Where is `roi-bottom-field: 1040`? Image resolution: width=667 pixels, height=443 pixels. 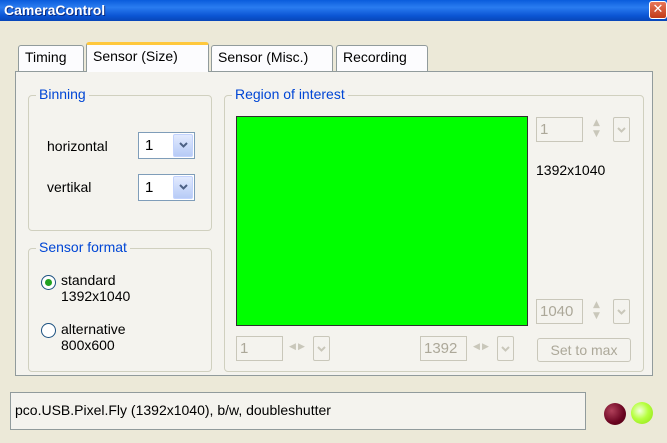 roi-bottom-field: 1040 is located at coordinates (559, 311).